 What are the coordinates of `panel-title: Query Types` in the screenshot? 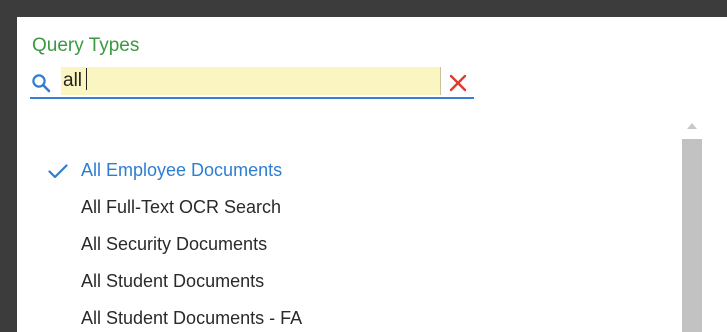 It's located at (86, 45).